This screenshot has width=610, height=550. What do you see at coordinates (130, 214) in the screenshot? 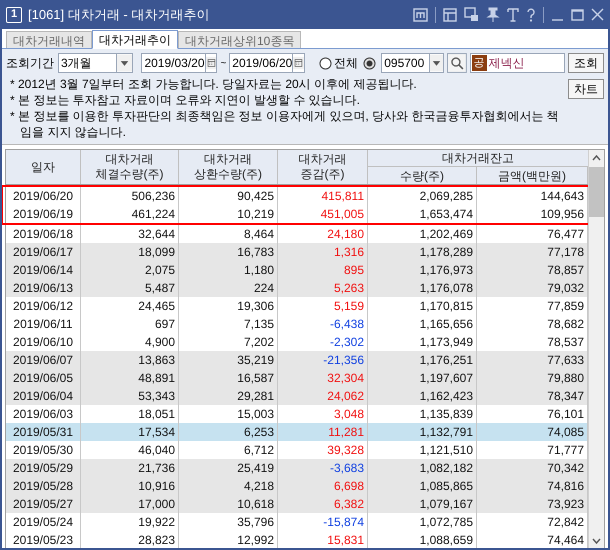
I see `table-cell: 461,224` at bounding box center [130, 214].